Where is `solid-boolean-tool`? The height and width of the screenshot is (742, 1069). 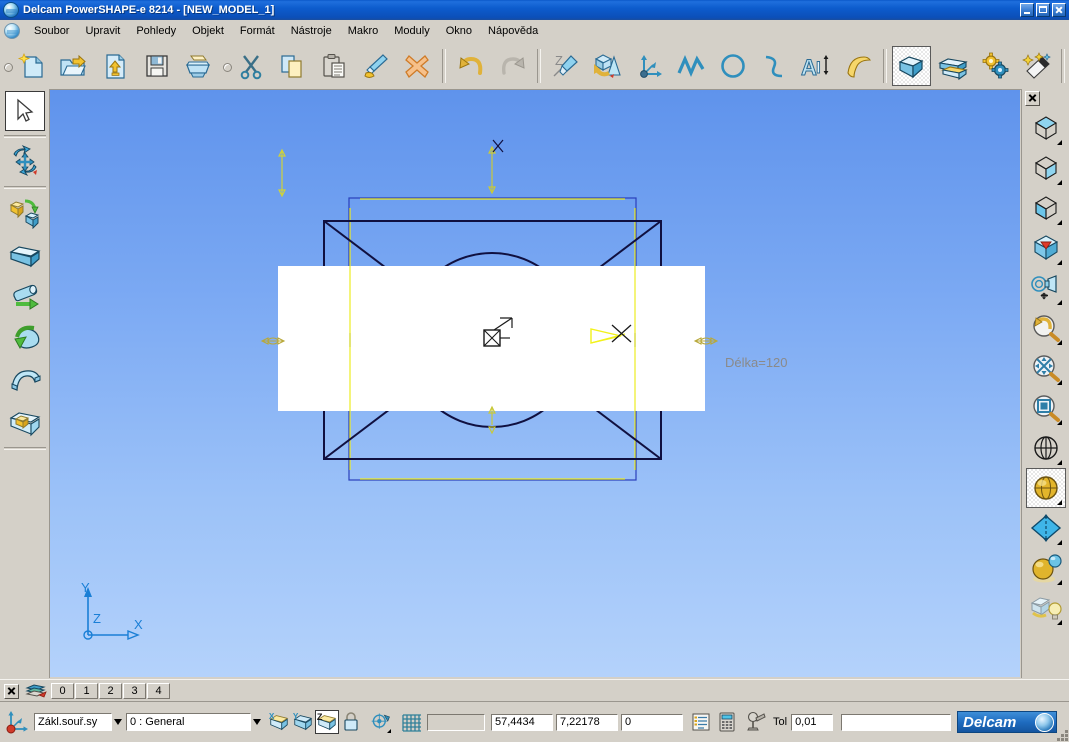 solid-boolean-tool is located at coordinates (25, 423).